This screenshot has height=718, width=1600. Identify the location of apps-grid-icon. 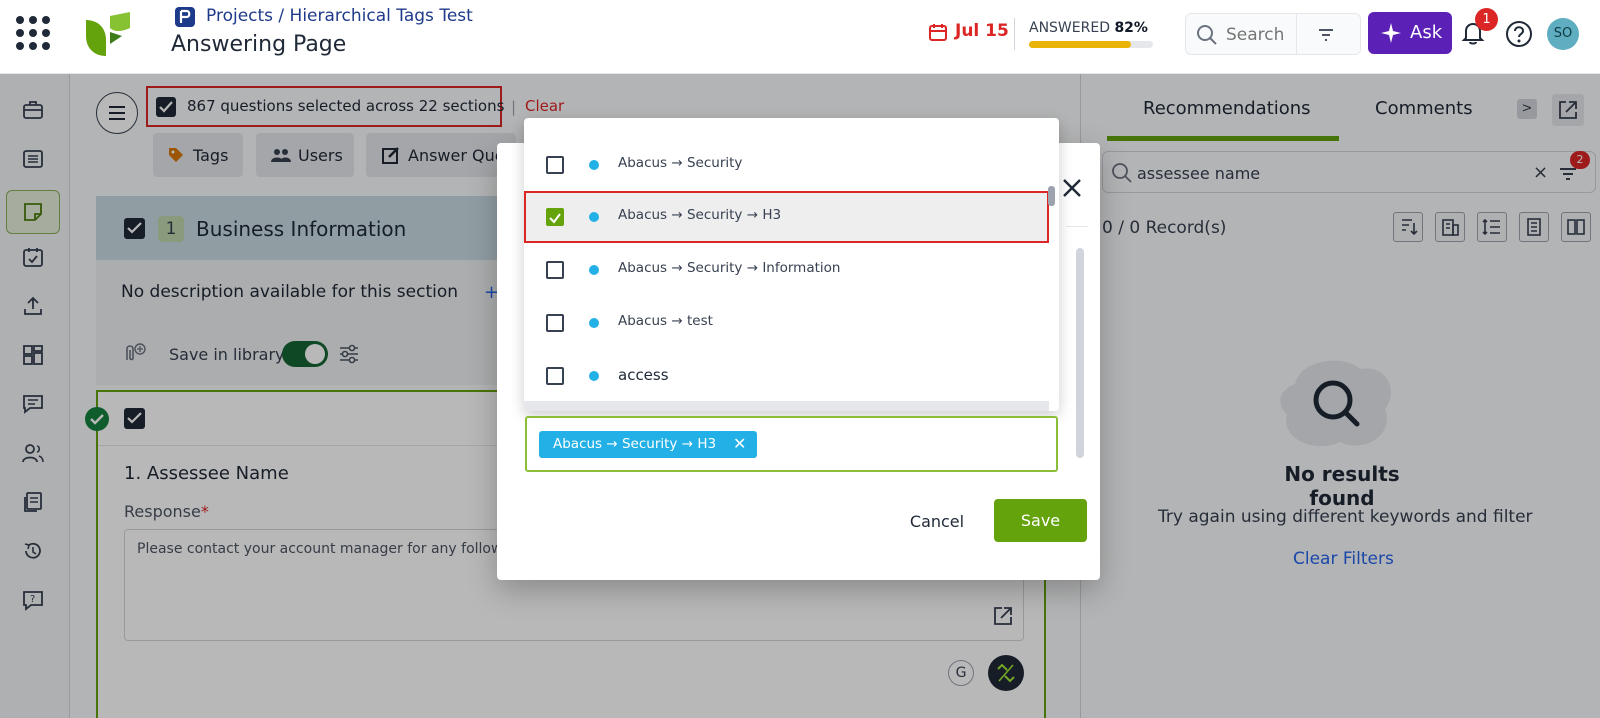
(33, 33).